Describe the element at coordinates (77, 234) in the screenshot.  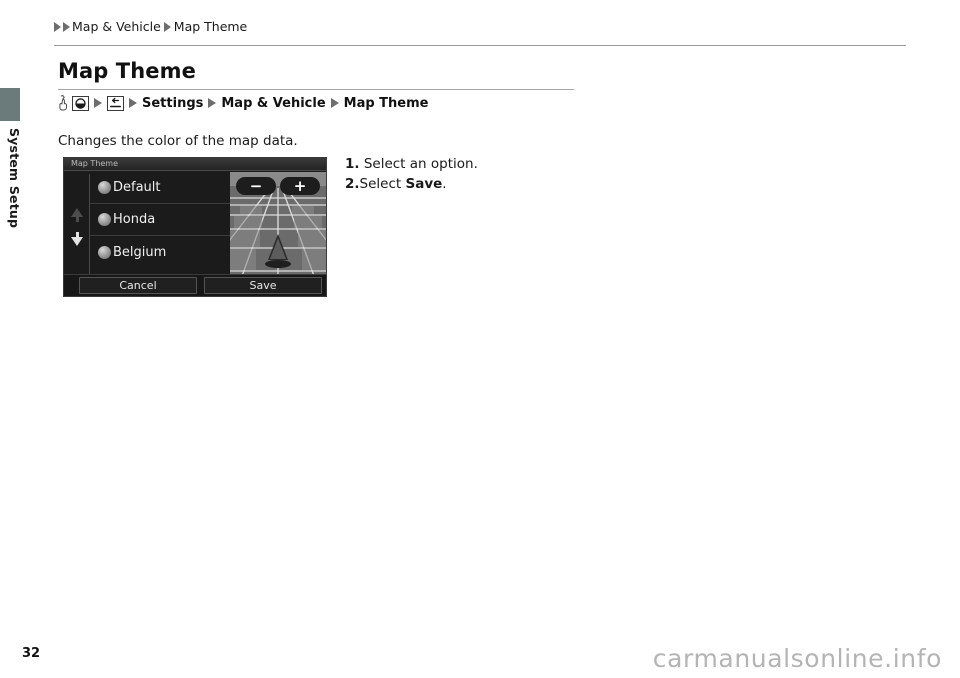
I see `arrow-down-stem` at that location.